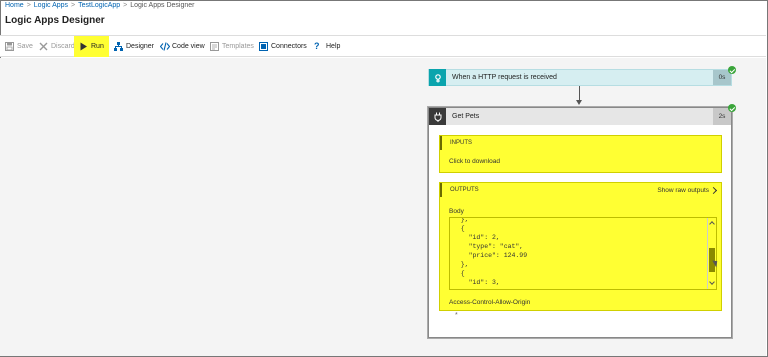 This screenshot has height=357, width=768. I want to click on scroll-up-icon, so click(712, 224).